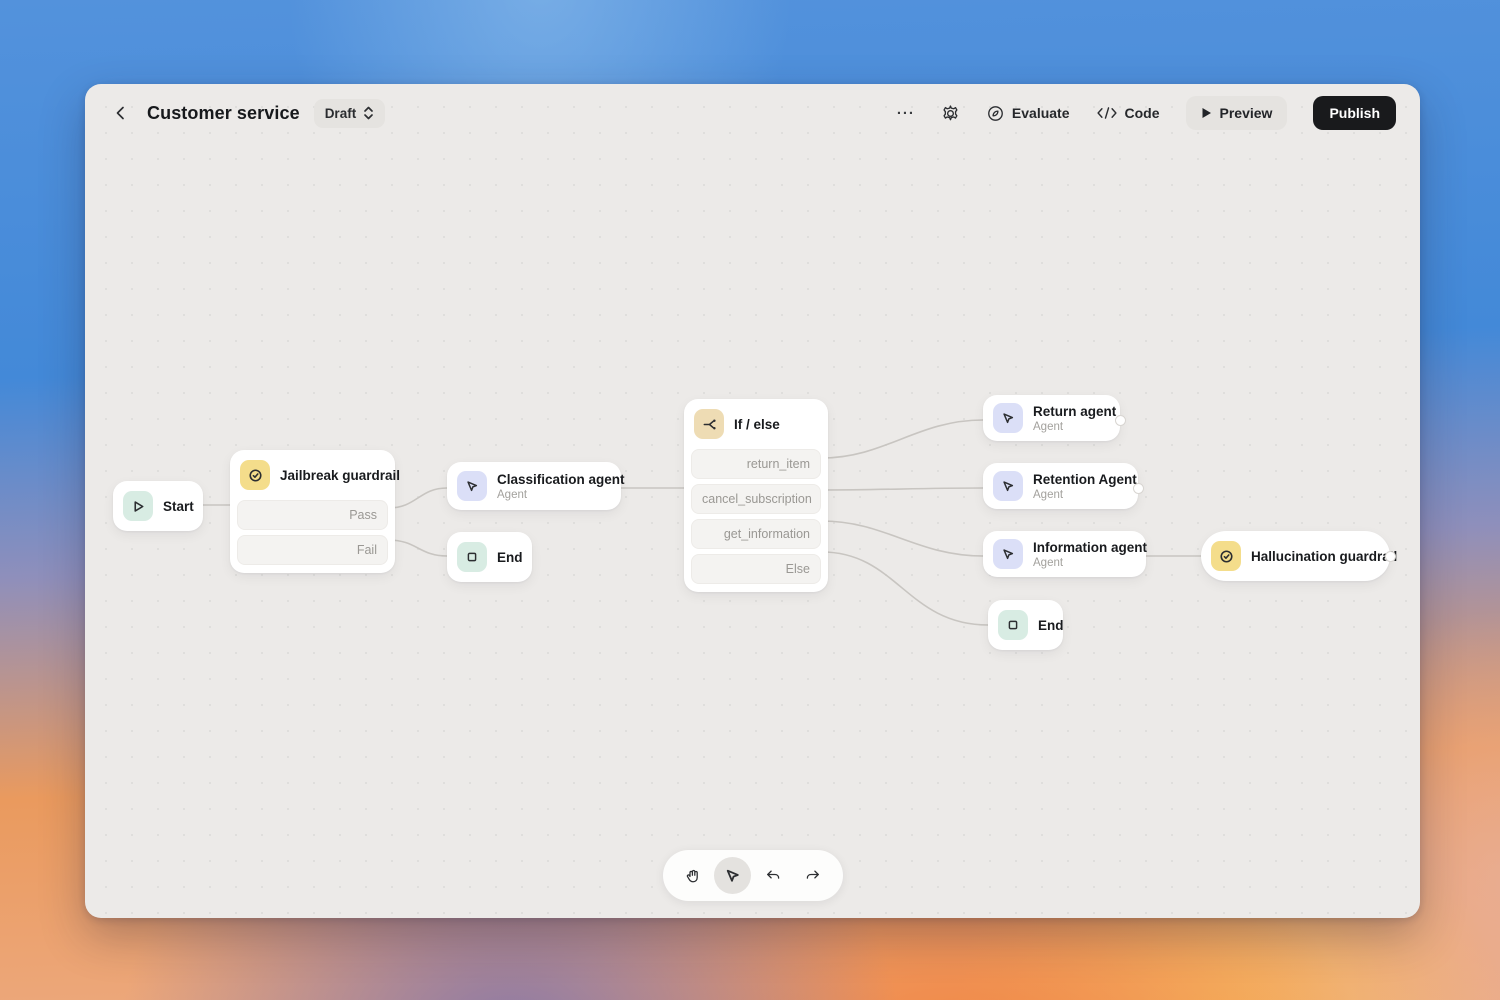 Image resolution: width=1500 pixels, height=1000 pixels. Describe the element at coordinates (312, 515) in the screenshot. I see `branch-pass: Pass` at that location.